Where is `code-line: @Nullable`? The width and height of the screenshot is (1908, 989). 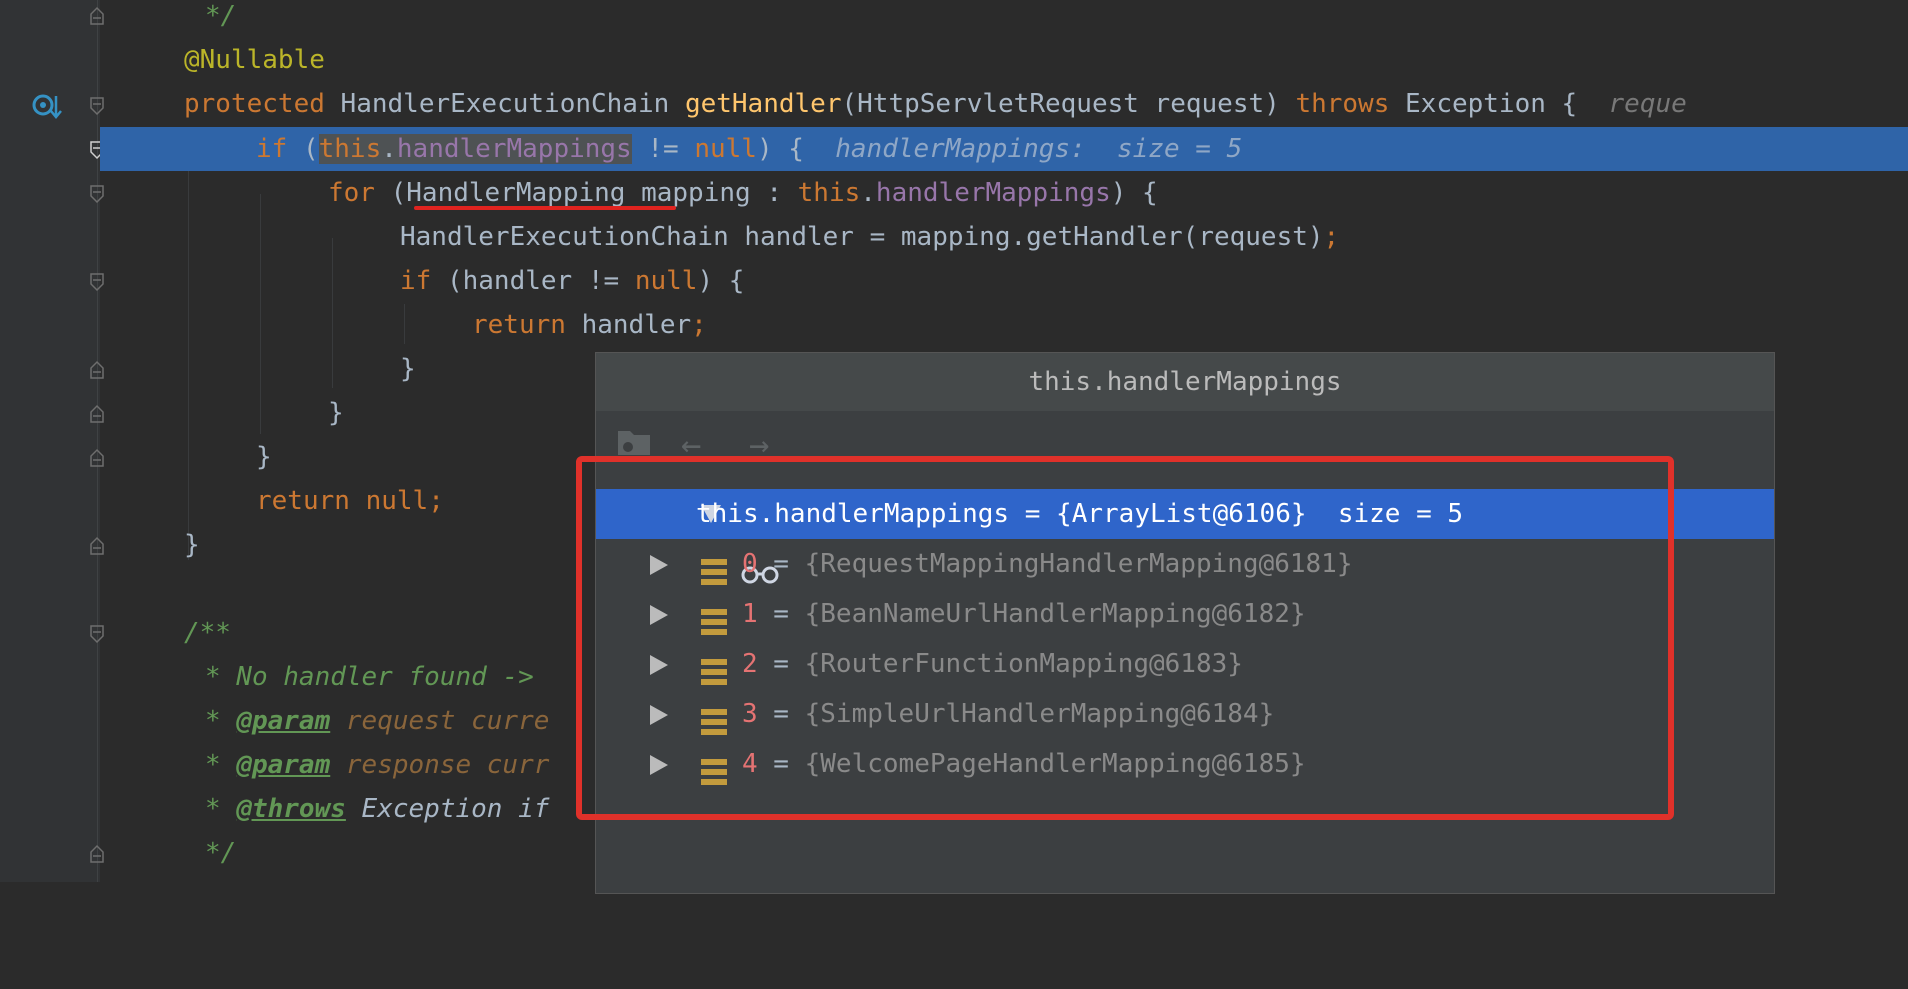
code-line: @Nullable is located at coordinates (1046, 60).